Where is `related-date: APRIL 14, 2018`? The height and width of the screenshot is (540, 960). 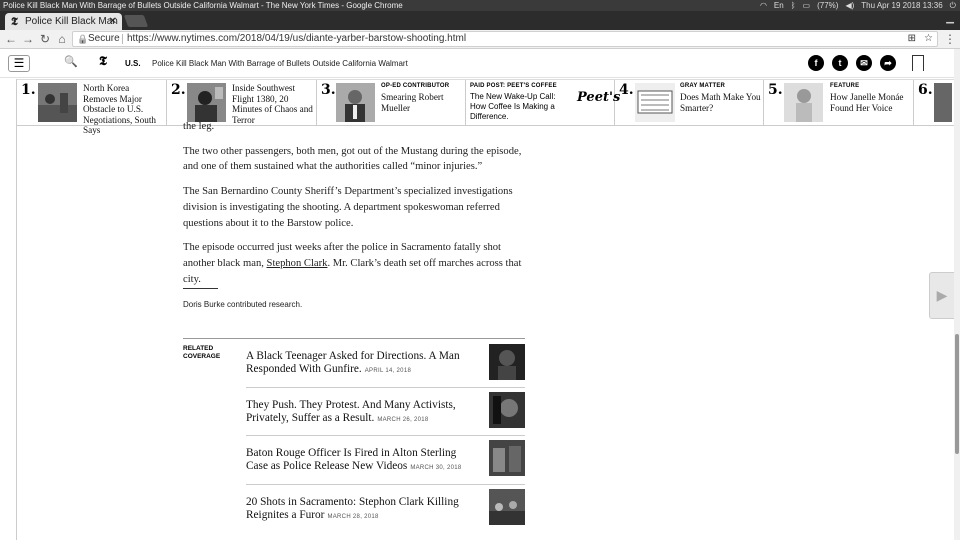 related-date: APRIL 14, 2018 is located at coordinates (388, 371).